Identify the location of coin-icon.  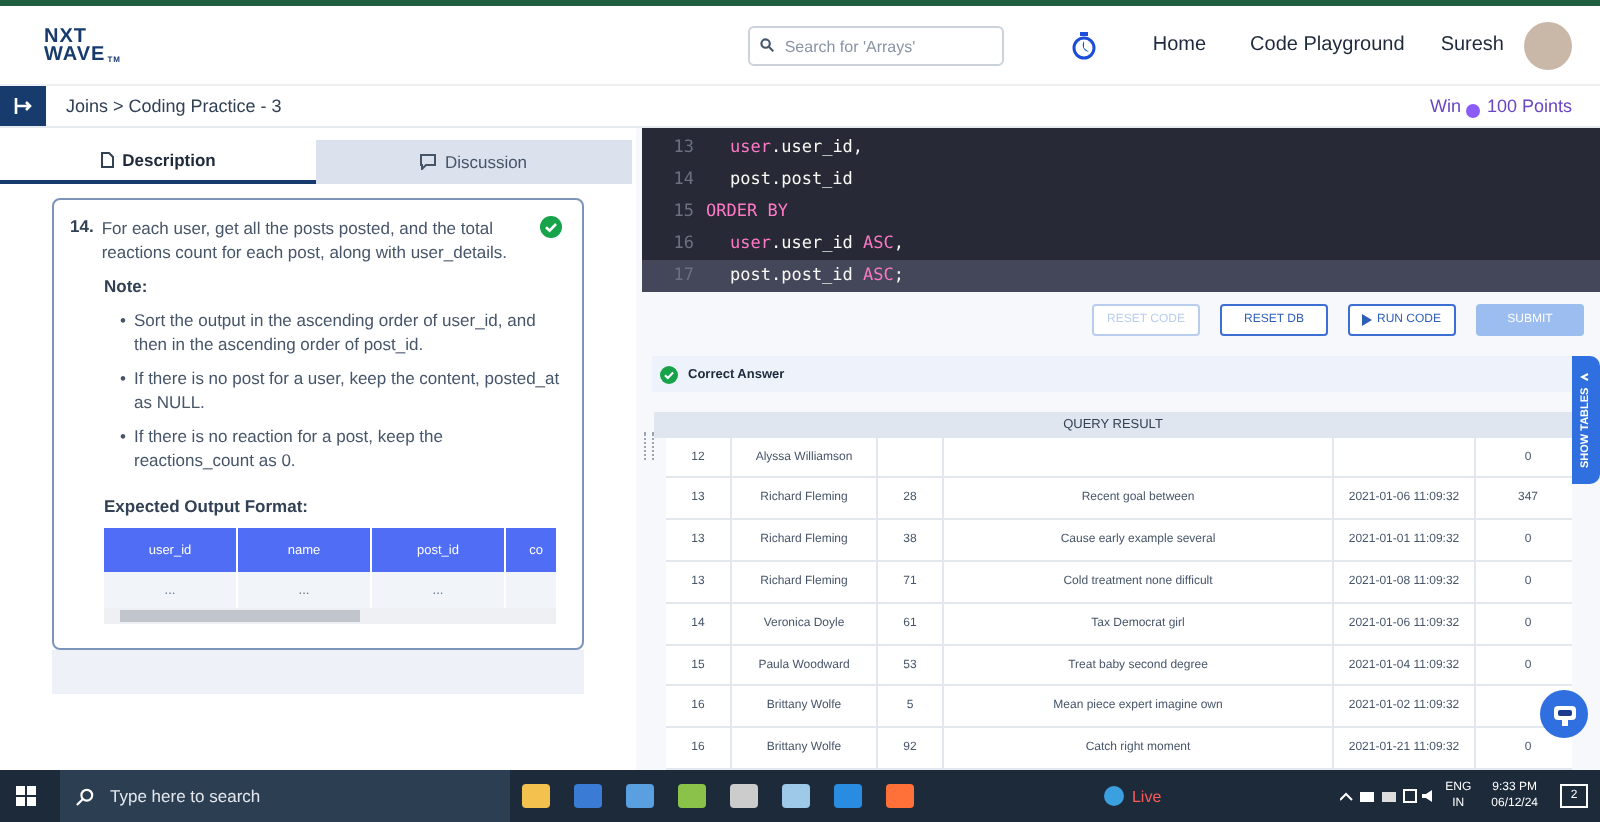
(1473, 110).